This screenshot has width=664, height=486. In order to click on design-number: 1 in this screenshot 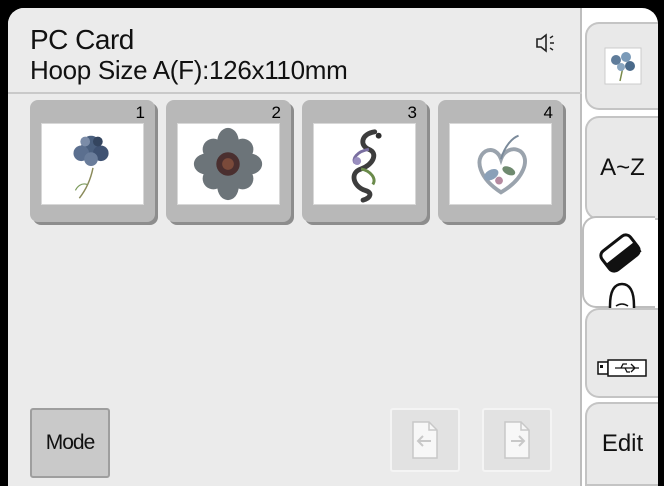, I will do `click(140, 112)`.